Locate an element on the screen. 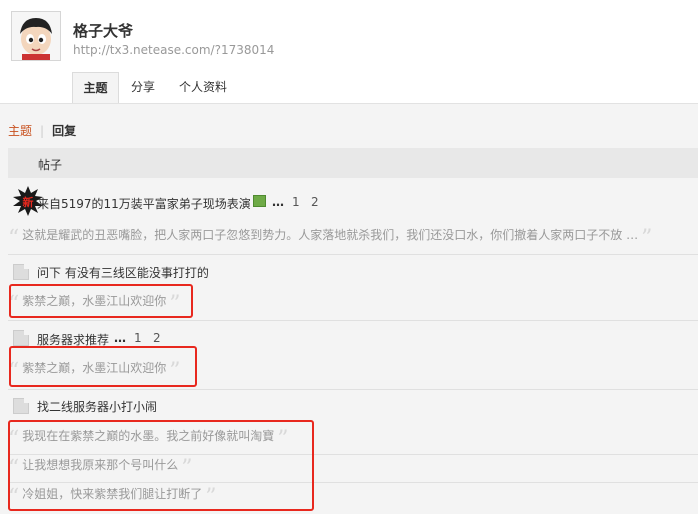 This screenshot has width=698, height=514. reply-text: 让我想想我原来那个号叫什么 is located at coordinates (100, 465).